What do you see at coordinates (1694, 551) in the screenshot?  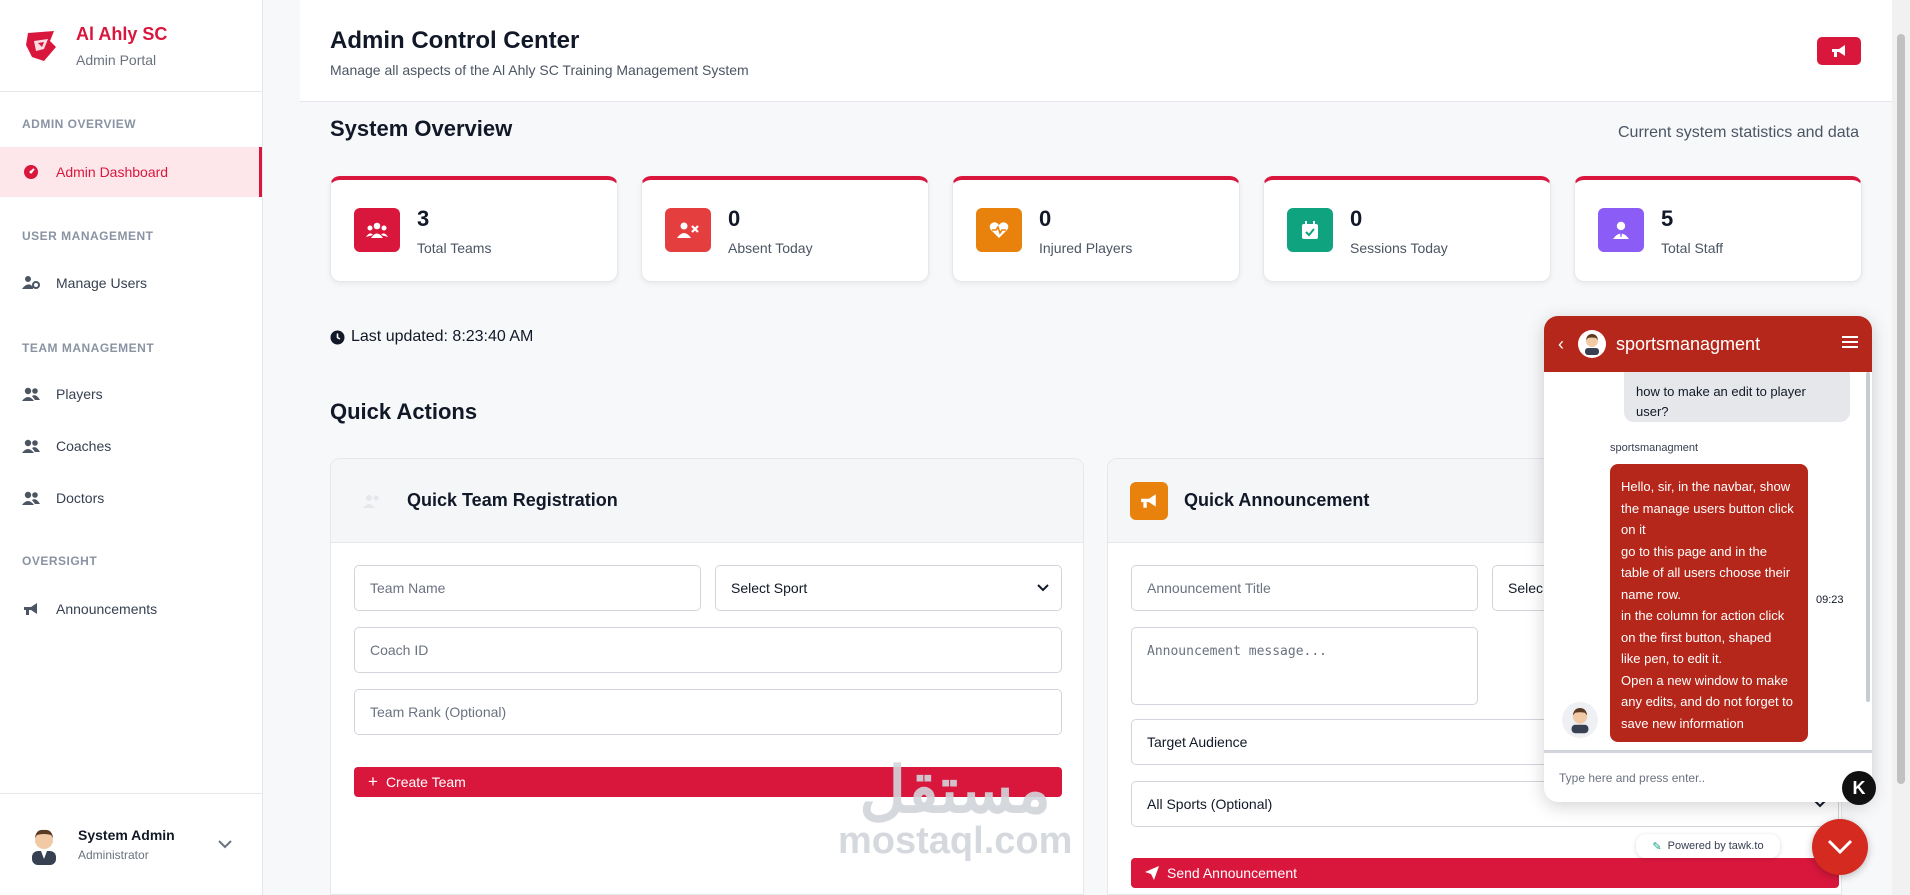 I see `agent-message-line: go to this page and in the` at bounding box center [1694, 551].